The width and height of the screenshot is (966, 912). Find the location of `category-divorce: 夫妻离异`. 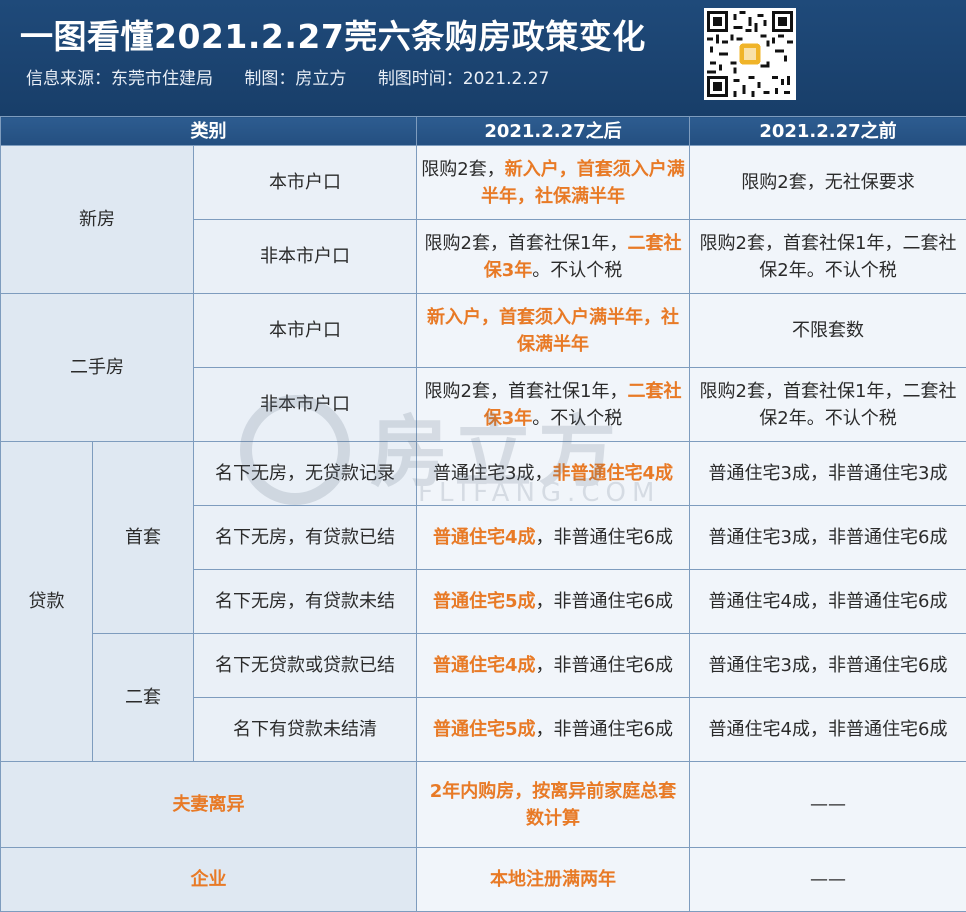

category-divorce: 夫妻离异 is located at coordinates (209, 805).